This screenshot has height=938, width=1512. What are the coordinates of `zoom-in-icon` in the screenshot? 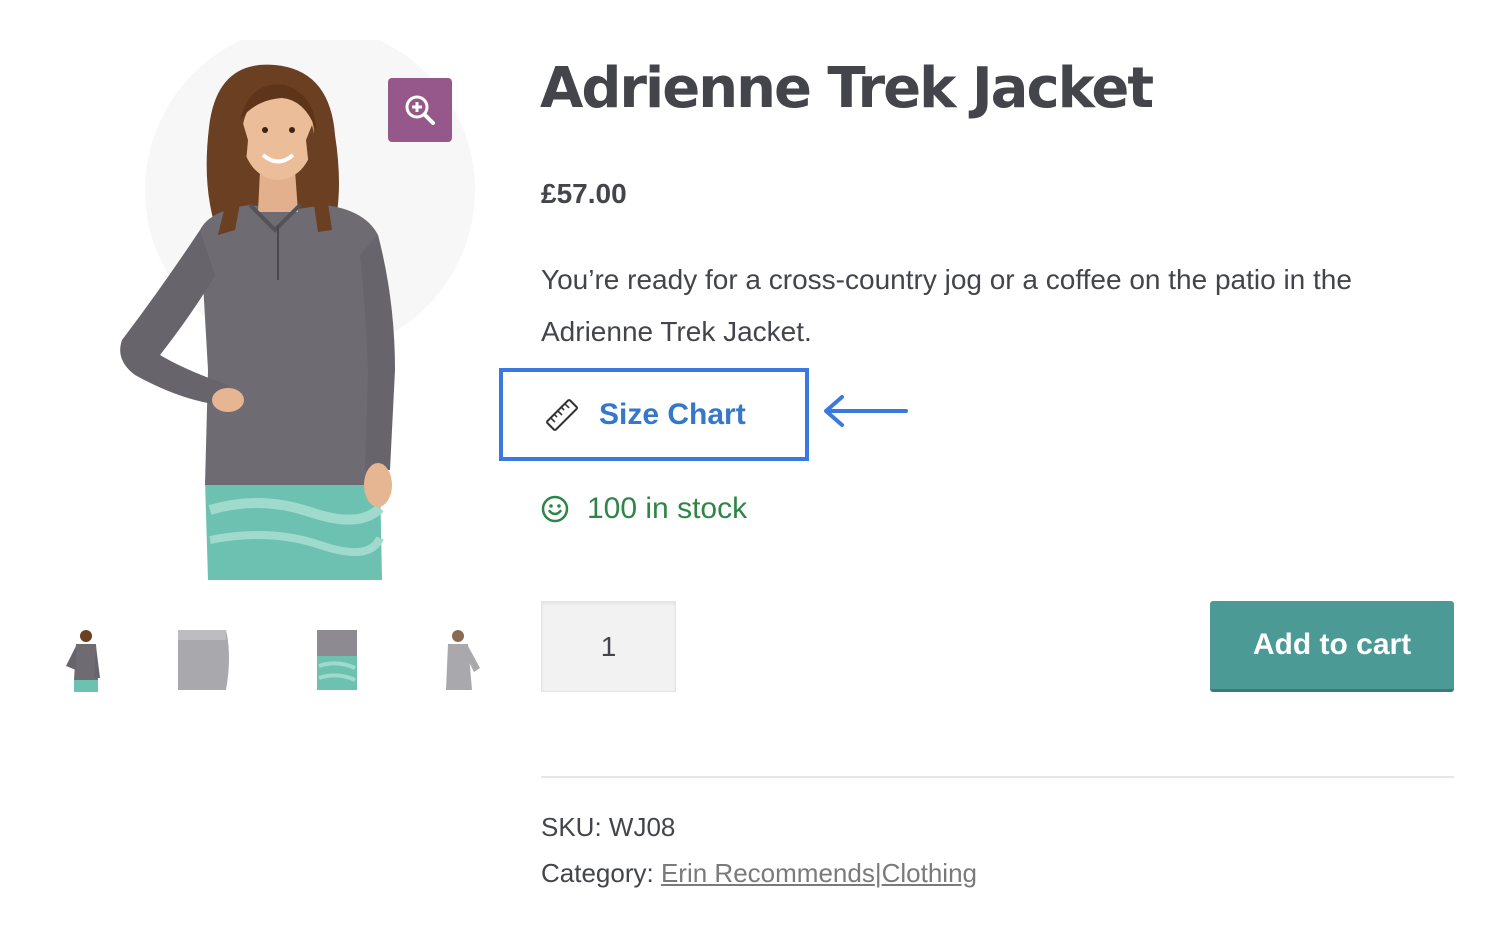 It's located at (420, 110).